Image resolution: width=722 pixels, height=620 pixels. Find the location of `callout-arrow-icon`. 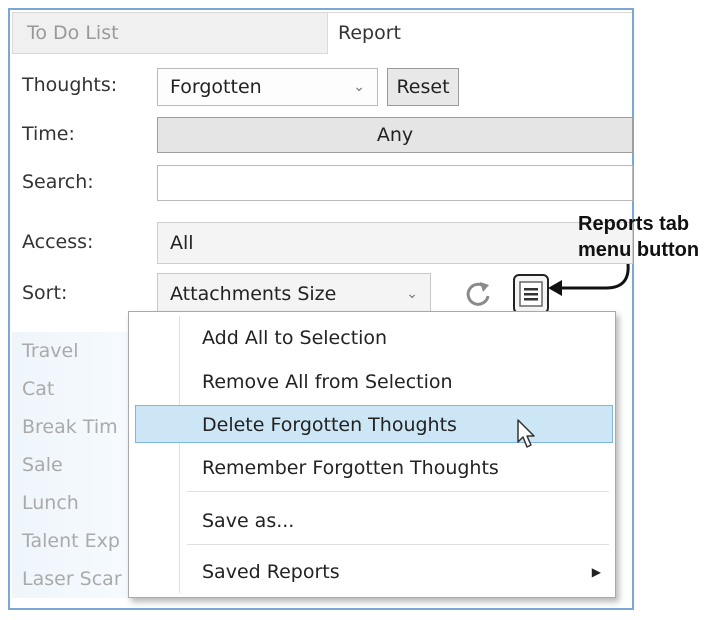

callout-arrow-icon is located at coordinates (589, 279).